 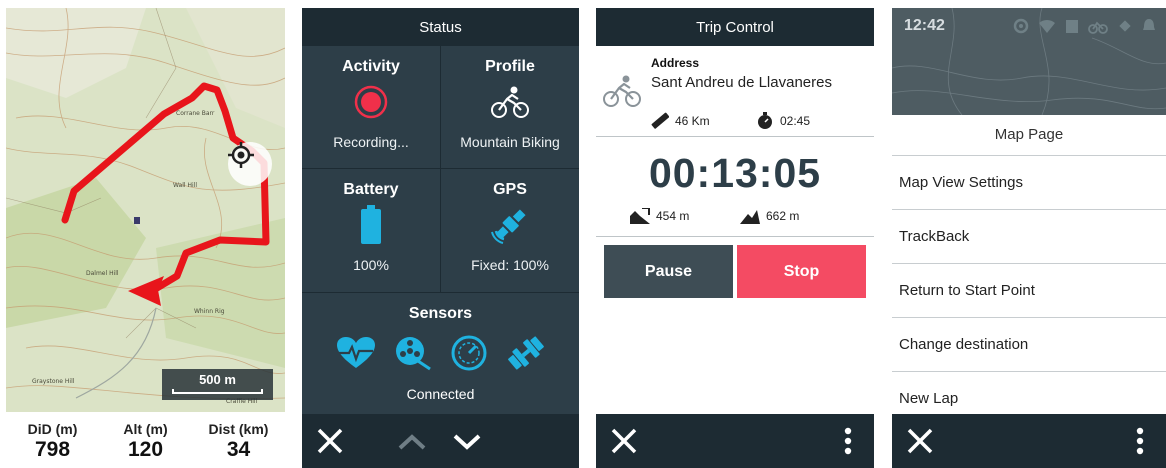 I want to click on battery-tile: Battery 100%, so click(x=371, y=230).